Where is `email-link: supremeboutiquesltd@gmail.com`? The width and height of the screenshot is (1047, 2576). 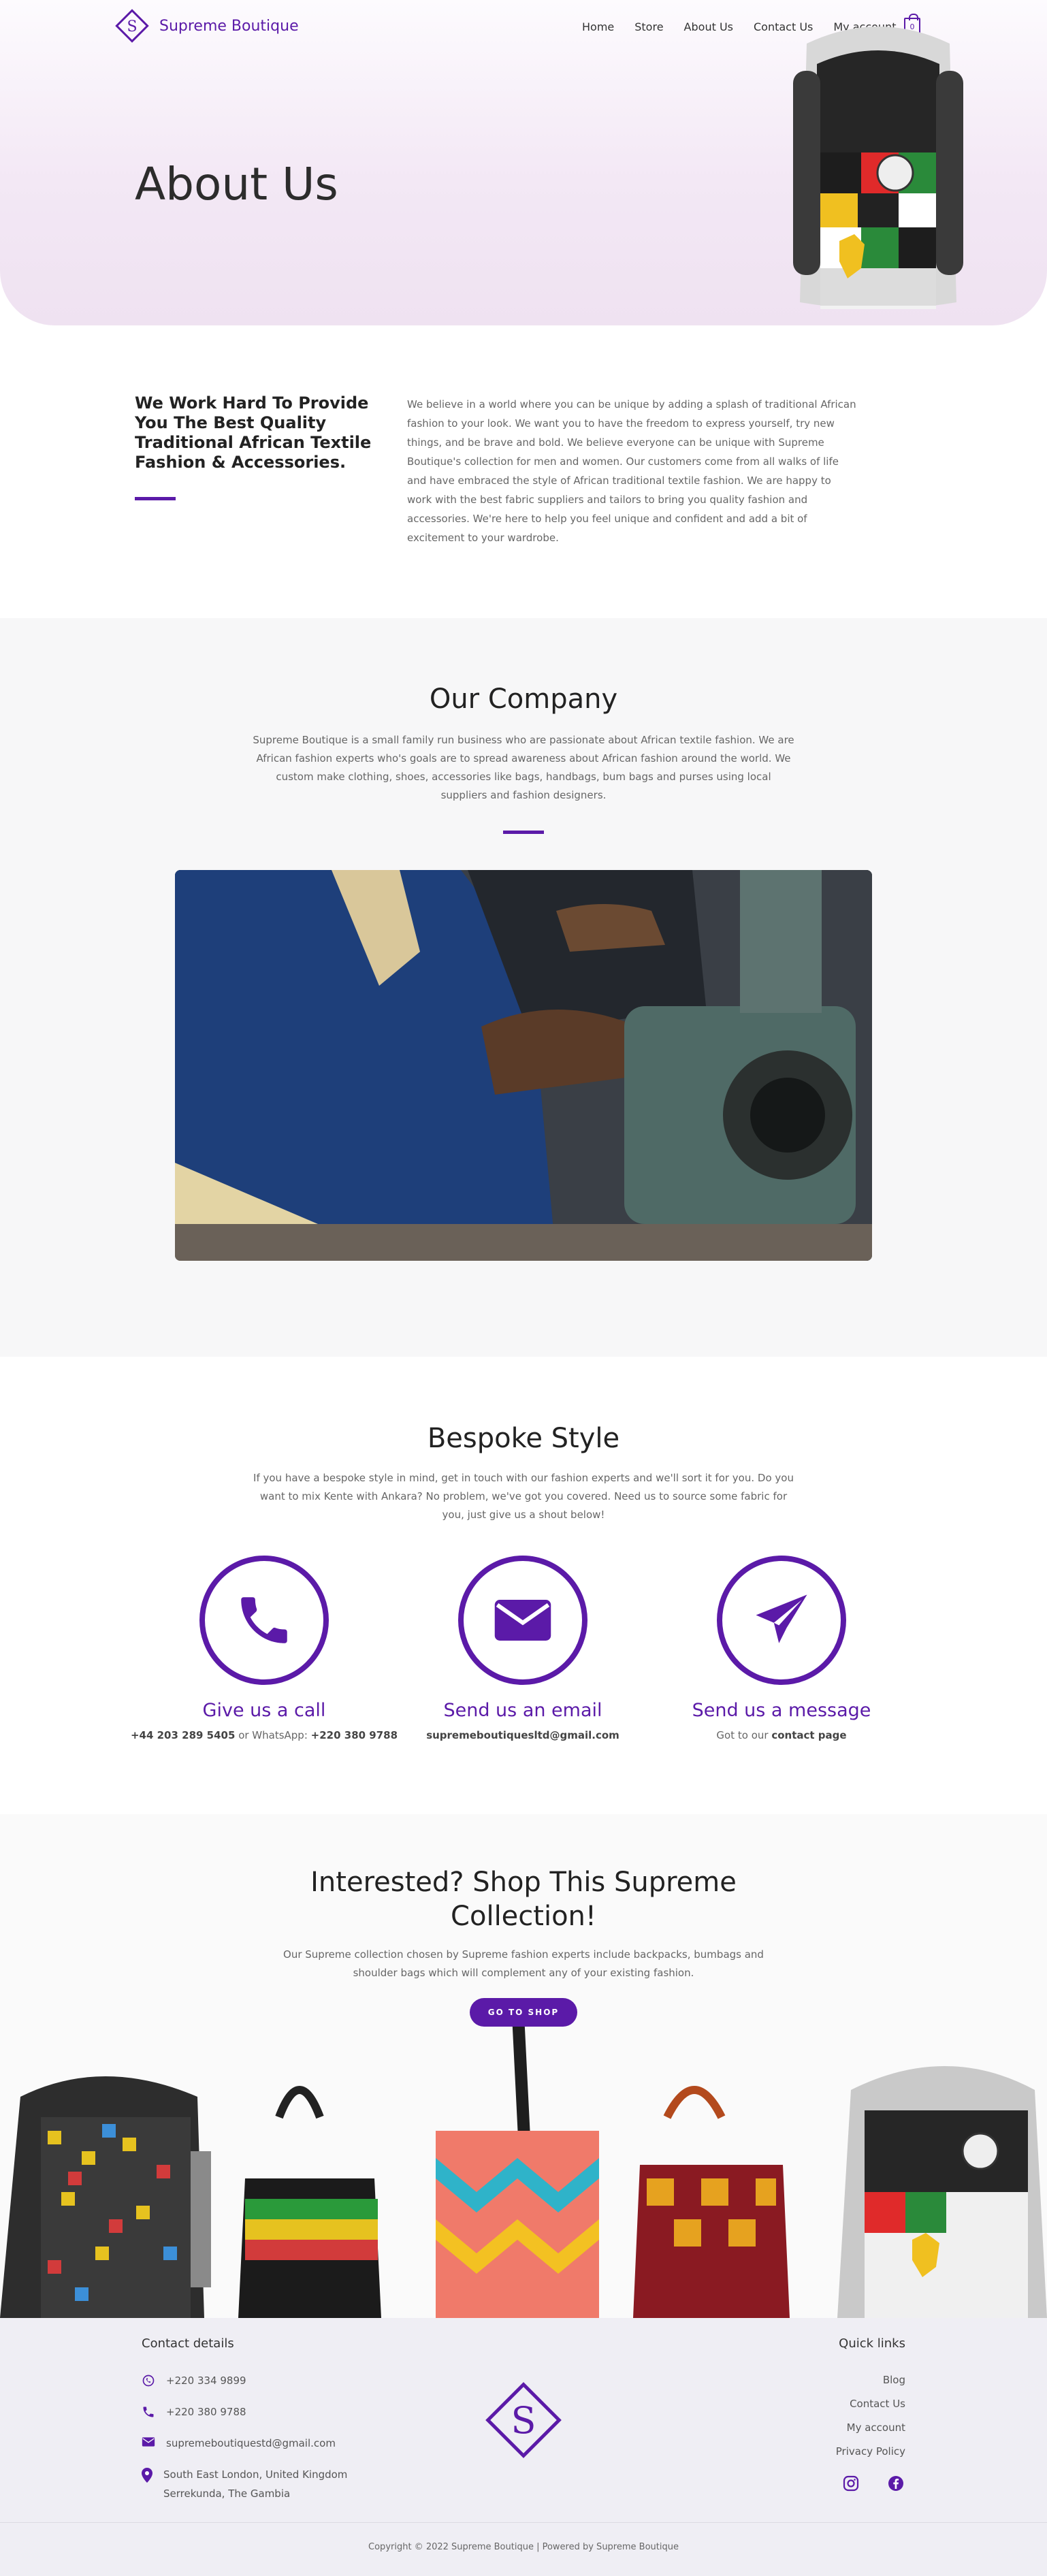 email-link: supremeboutiquesltd@gmail.com is located at coordinates (523, 1735).